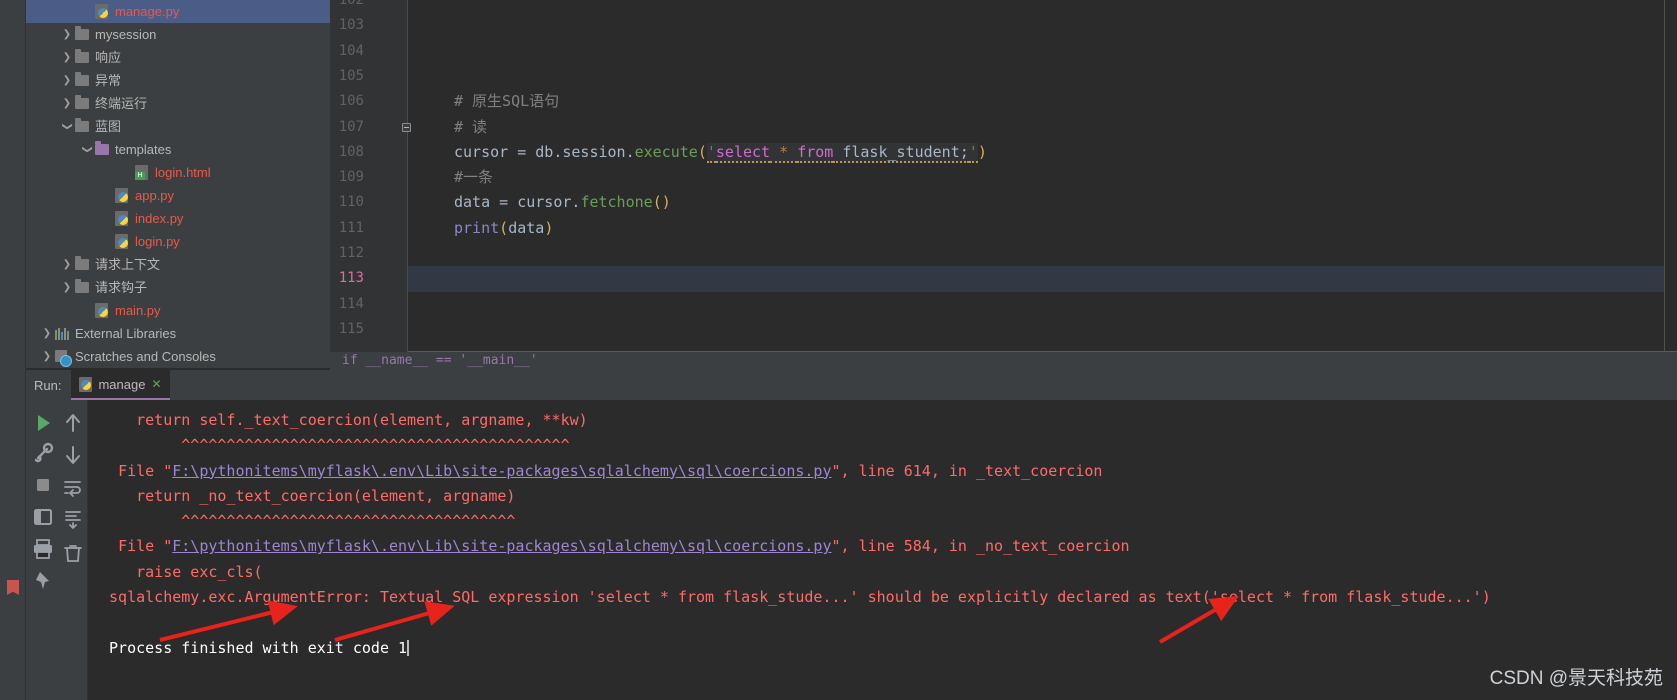 The width and height of the screenshot is (1677, 700). What do you see at coordinates (178, 172) in the screenshot?
I see `tree-item-login.html: login.html` at bounding box center [178, 172].